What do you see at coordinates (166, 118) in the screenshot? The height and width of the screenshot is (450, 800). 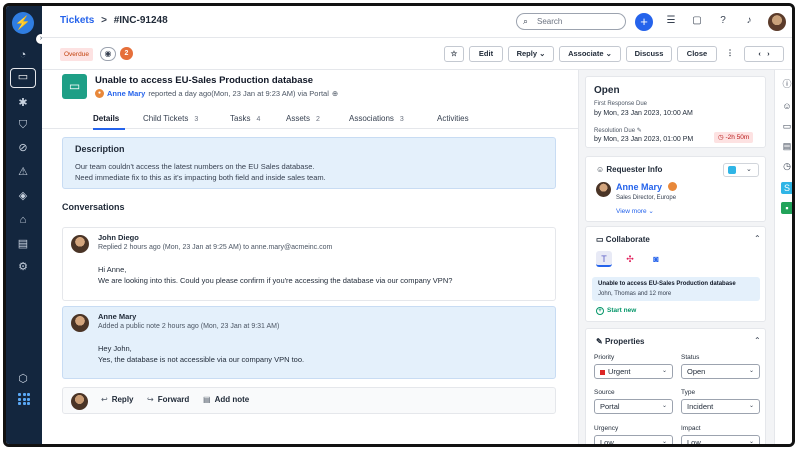 I see `tab-label: Child Tickets` at bounding box center [166, 118].